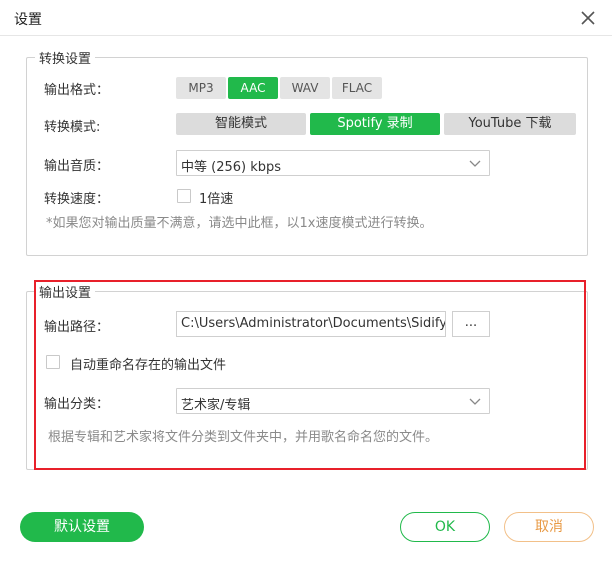 This screenshot has height=564, width=612. Describe the element at coordinates (148, 365) in the screenshot. I see `auto-rename-label: 自动重命名存在的输出文件` at that location.